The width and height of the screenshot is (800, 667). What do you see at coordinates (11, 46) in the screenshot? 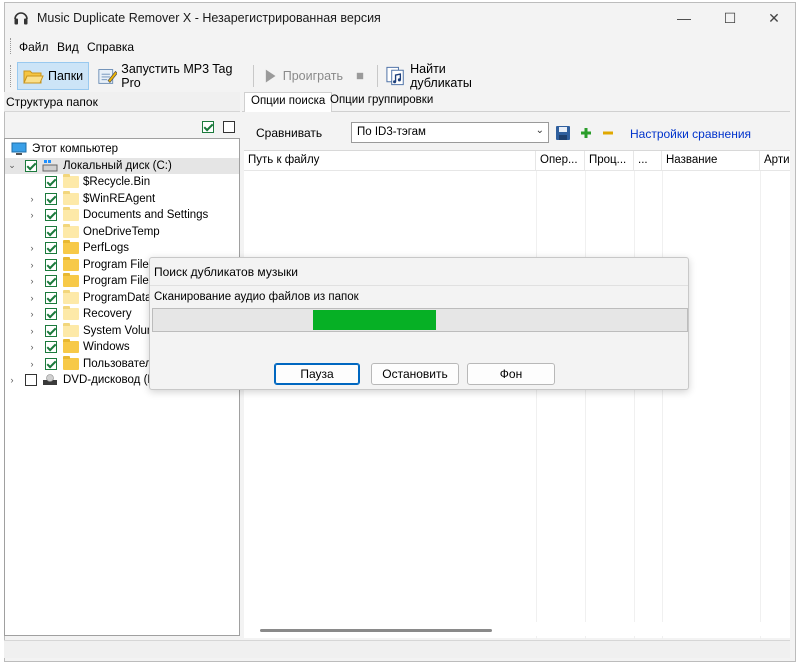
I see `menu-grip` at bounding box center [11, 46].